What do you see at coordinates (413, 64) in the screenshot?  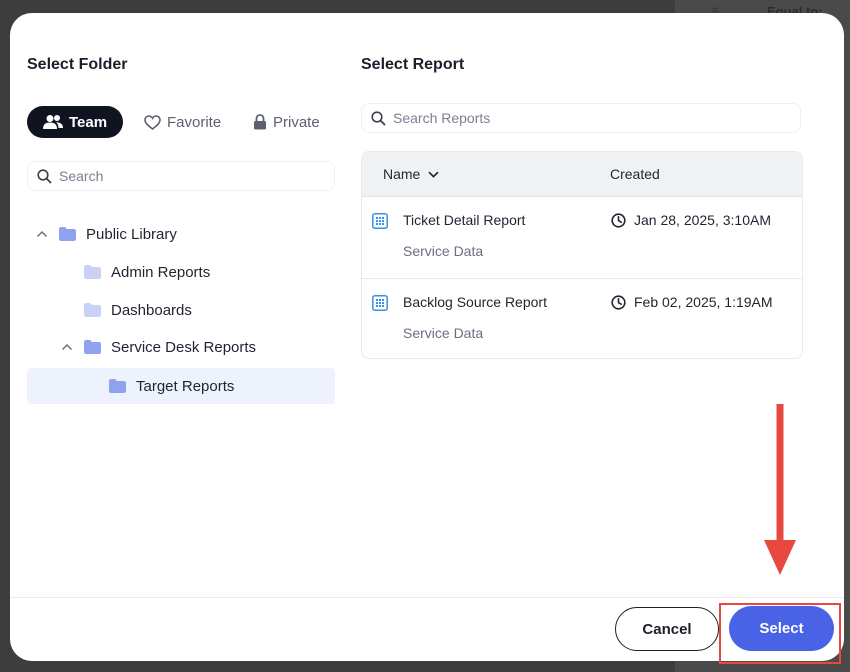 I see `select-report-title: Select Report` at bounding box center [413, 64].